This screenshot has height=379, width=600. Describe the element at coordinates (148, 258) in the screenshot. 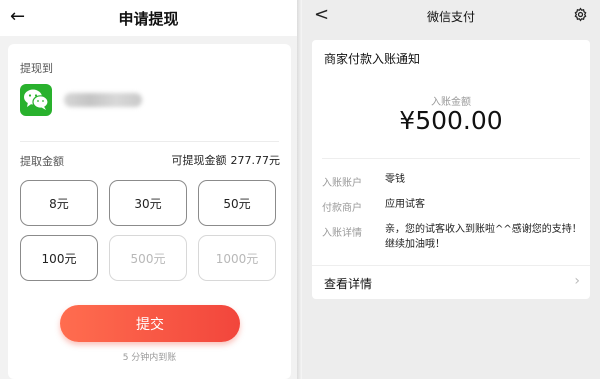

I see `amount-option-500: 500元` at that location.